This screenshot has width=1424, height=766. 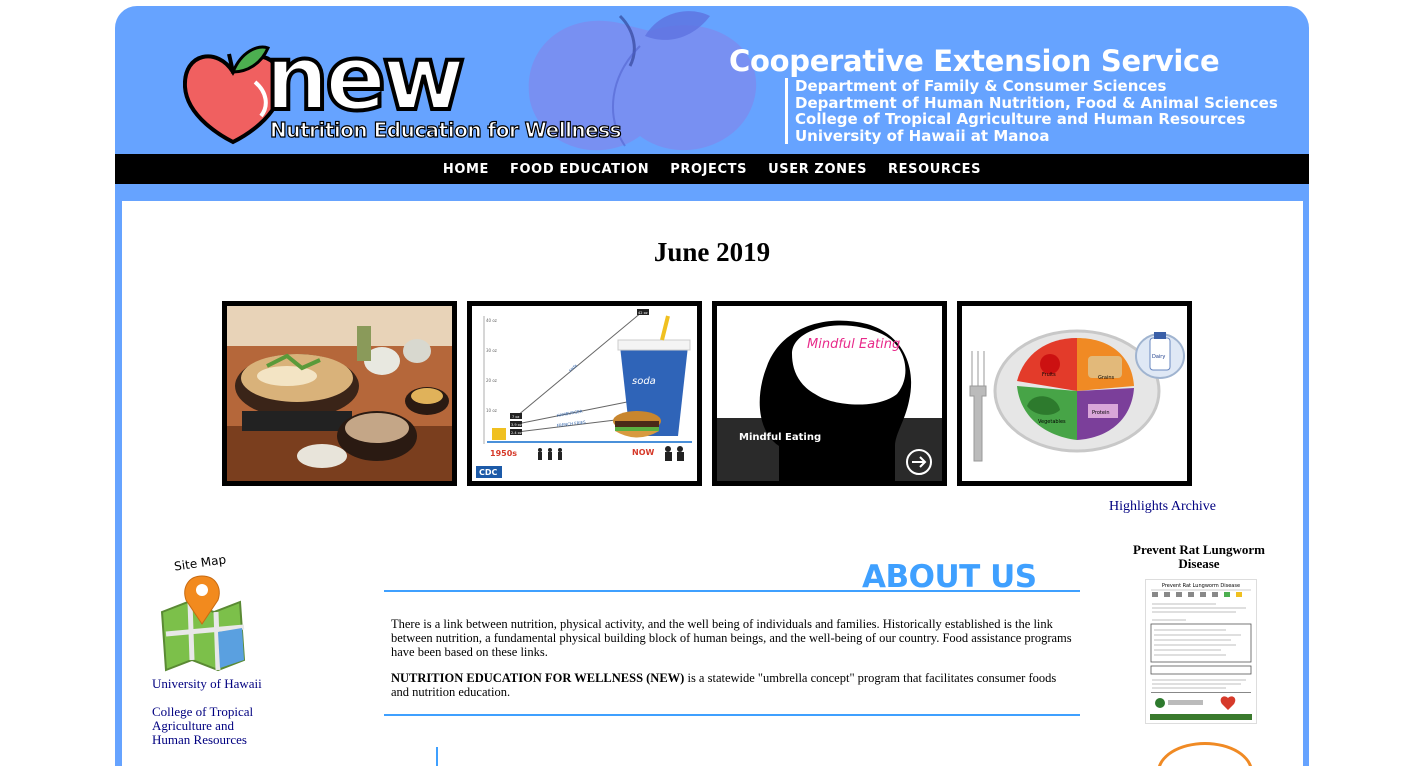 I want to click on svg-text: 2.4 oz, so click(x=516, y=433).